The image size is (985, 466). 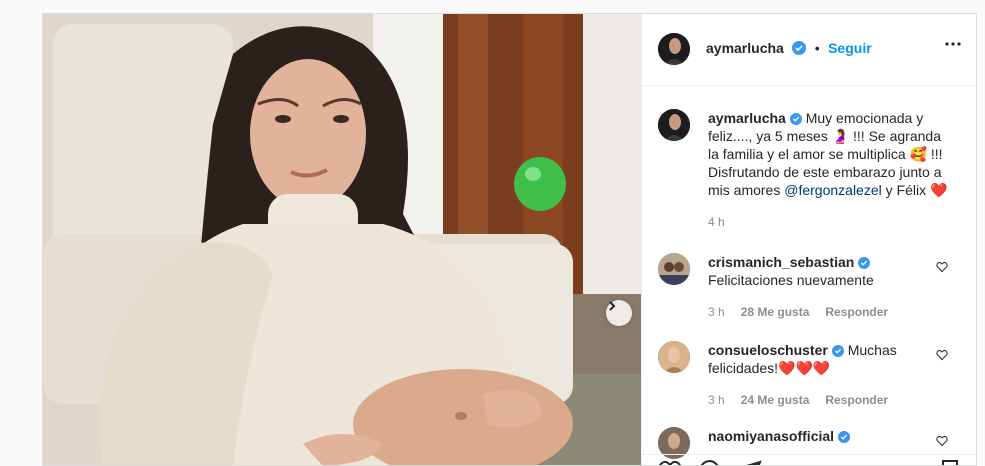 I want to click on caption-mention: @fergonzalezel, so click(x=833, y=190).